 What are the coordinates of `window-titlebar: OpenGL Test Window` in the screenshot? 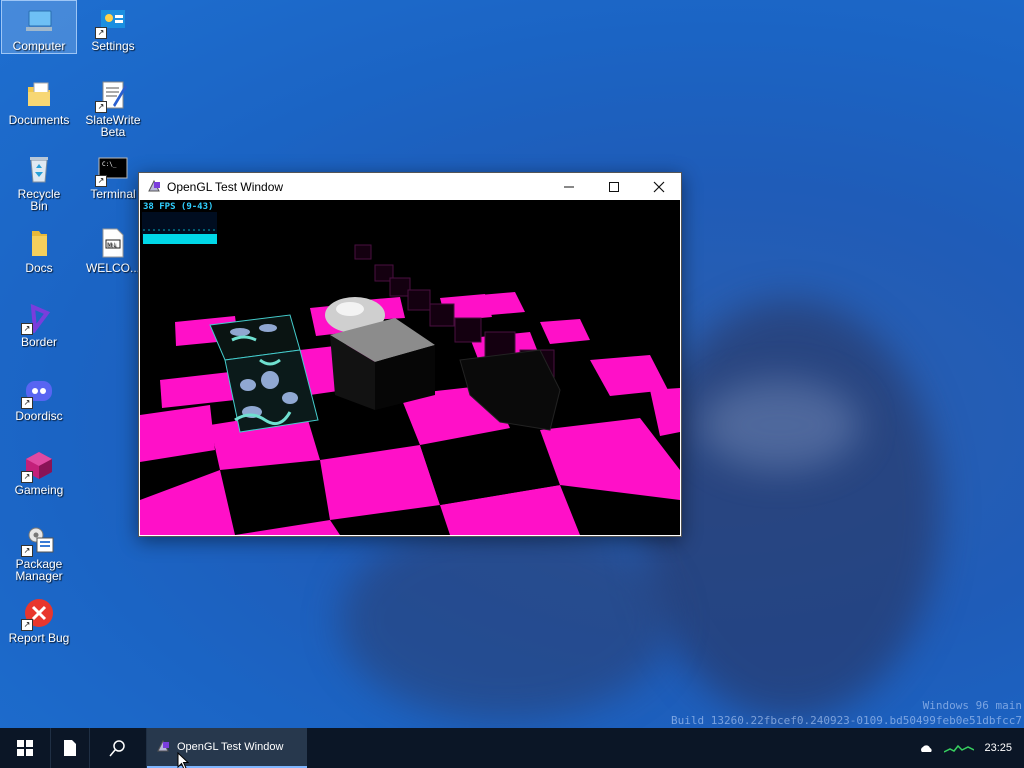 It's located at (410, 186).